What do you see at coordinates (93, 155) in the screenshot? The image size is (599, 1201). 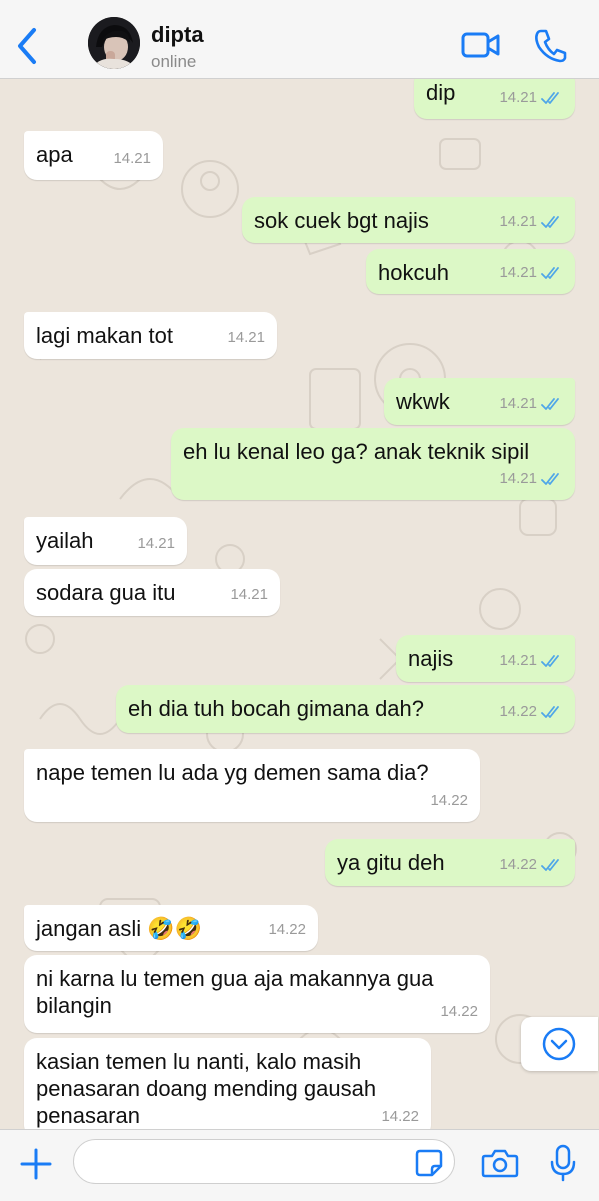 I see `incoming-message: apa 14.21` at bounding box center [93, 155].